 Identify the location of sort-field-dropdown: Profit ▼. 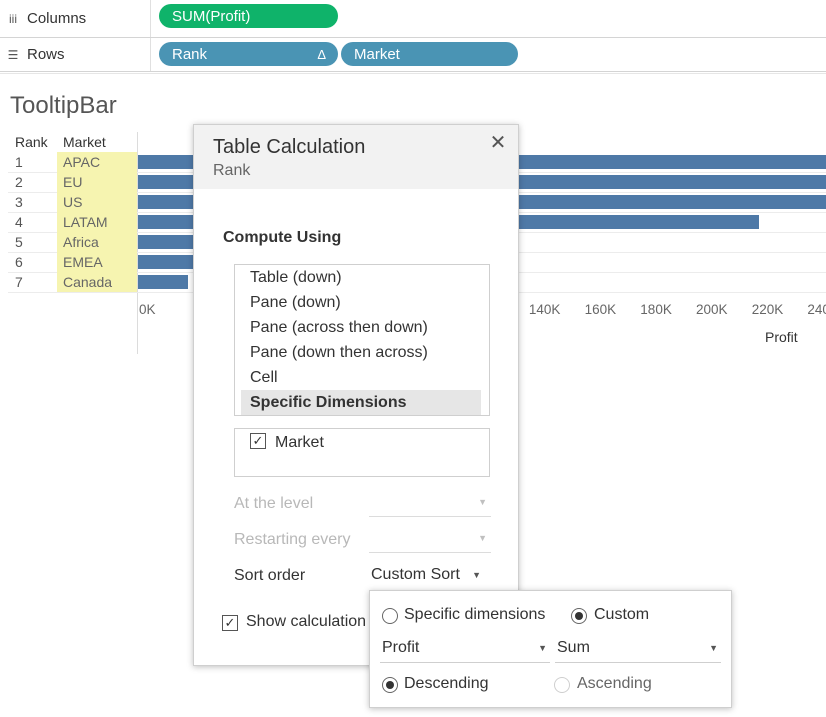
(465, 650).